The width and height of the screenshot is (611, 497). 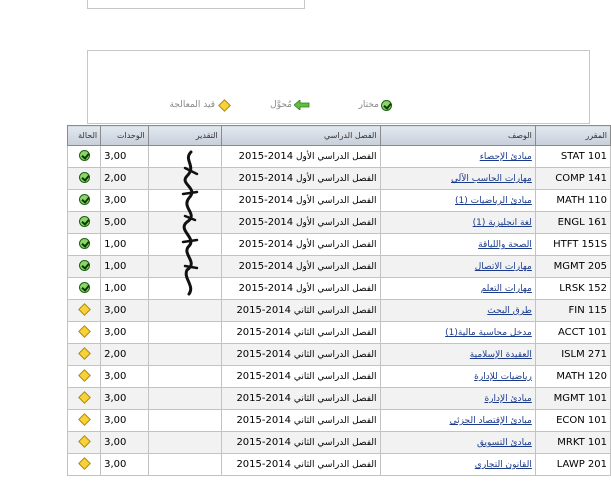 What do you see at coordinates (457, 354) in the screenshot?
I see `description-cell: العقيدة الإسلامية` at bounding box center [457, 354].